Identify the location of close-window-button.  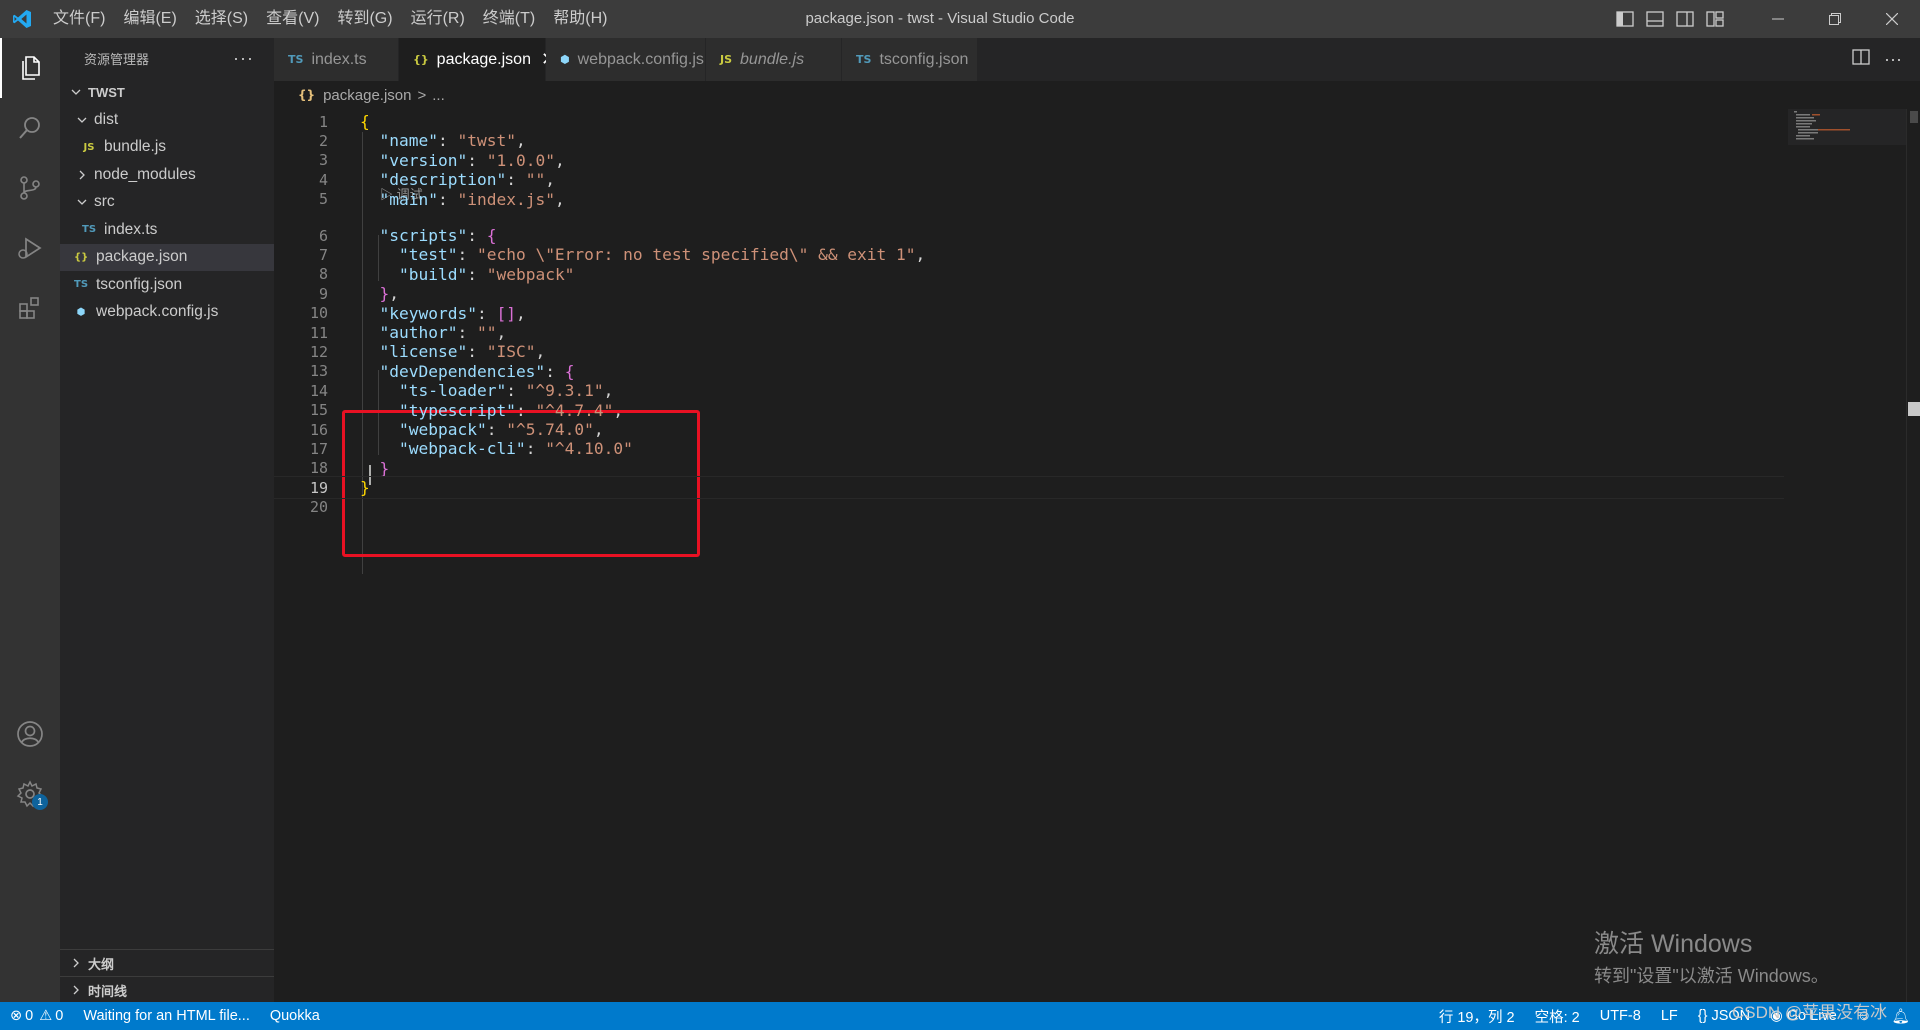
(1891, 19).